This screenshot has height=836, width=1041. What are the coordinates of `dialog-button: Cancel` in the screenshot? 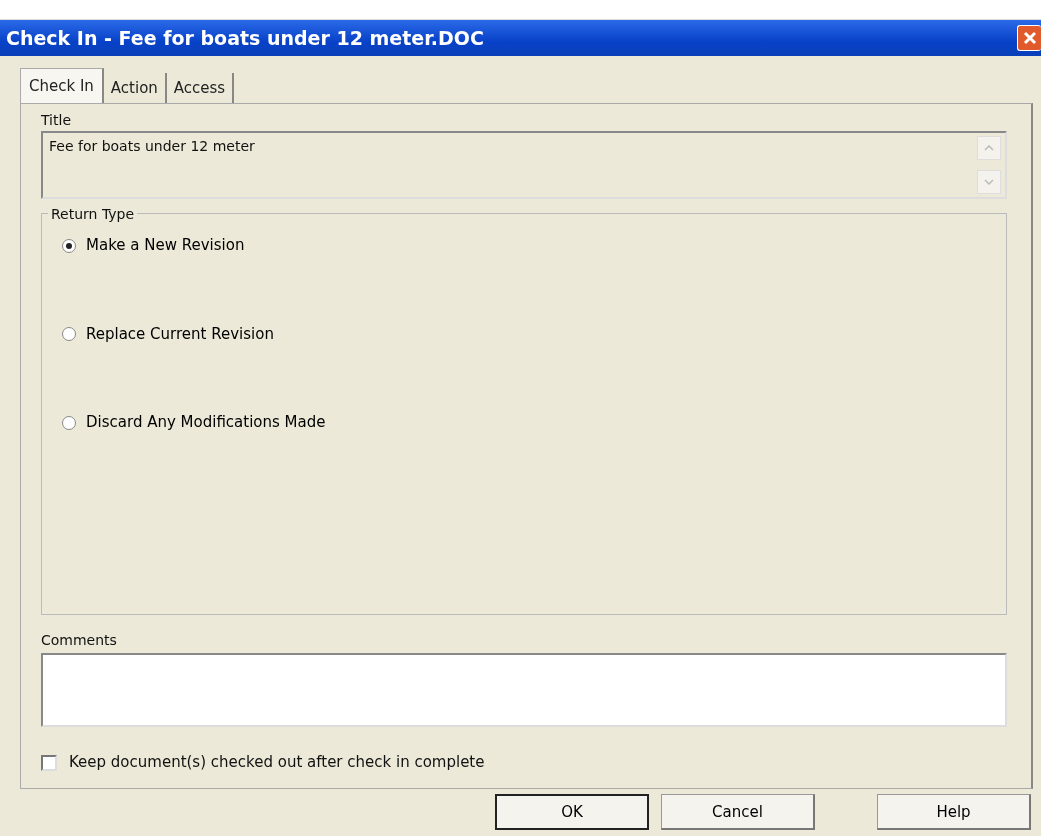 It's located at (738, 812).